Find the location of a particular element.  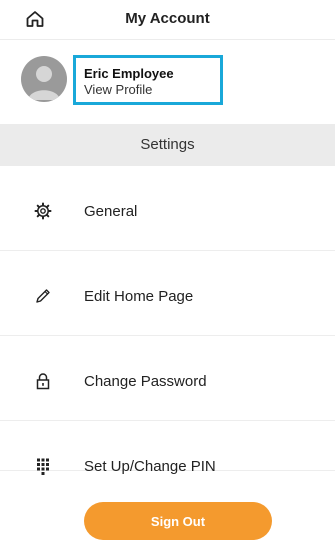

lock-icon is located at coordinates (43, 381).